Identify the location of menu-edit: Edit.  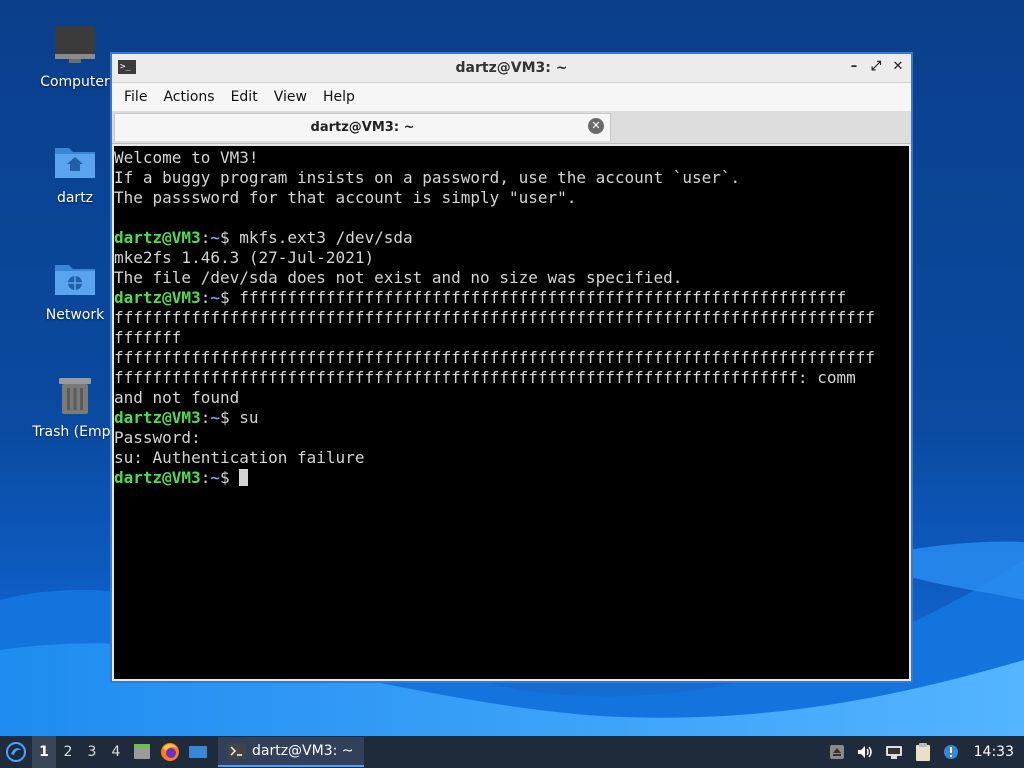
(244, 97).